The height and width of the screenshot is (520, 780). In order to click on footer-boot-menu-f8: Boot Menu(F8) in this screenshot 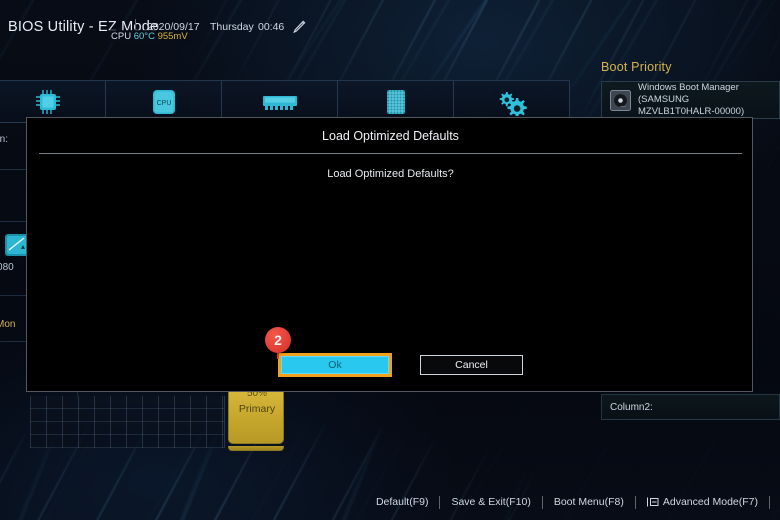, I will do `click(589, 502)`.